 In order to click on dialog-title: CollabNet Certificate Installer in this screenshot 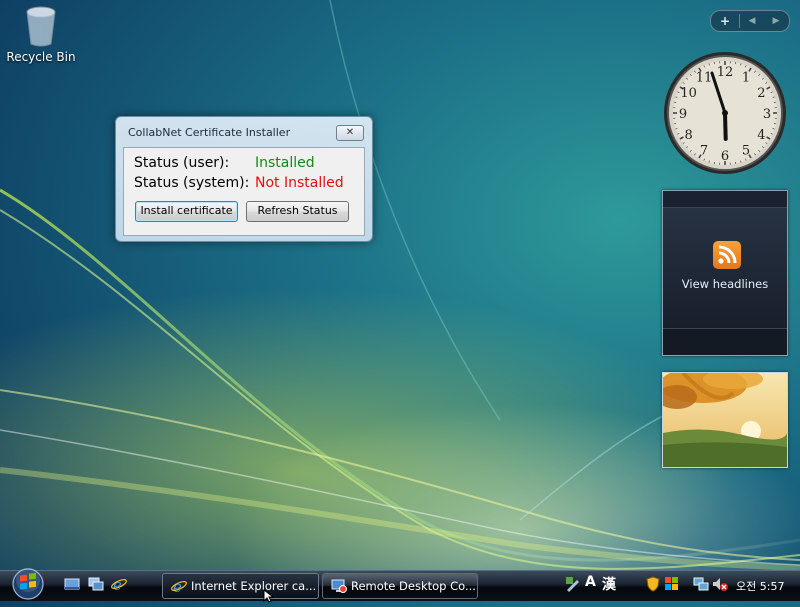, I will do `click(209, 132)`.